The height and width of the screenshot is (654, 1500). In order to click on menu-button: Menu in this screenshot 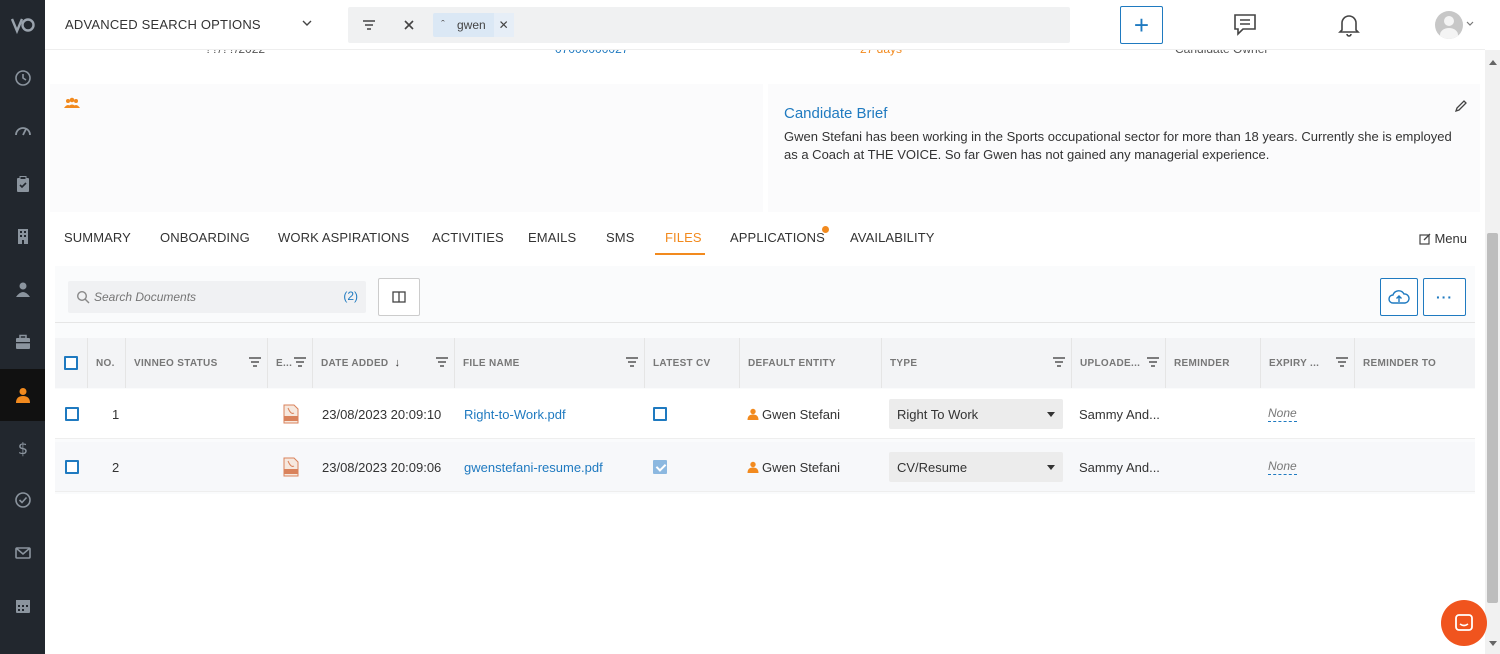, I will do `click(1443, 238)`.